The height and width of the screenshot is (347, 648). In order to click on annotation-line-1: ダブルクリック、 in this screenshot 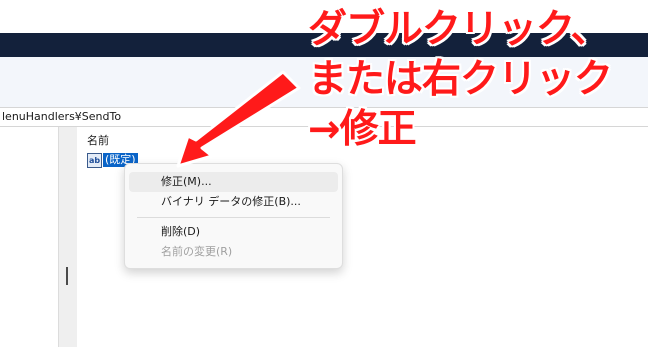, I will do `click(459, 29)`.